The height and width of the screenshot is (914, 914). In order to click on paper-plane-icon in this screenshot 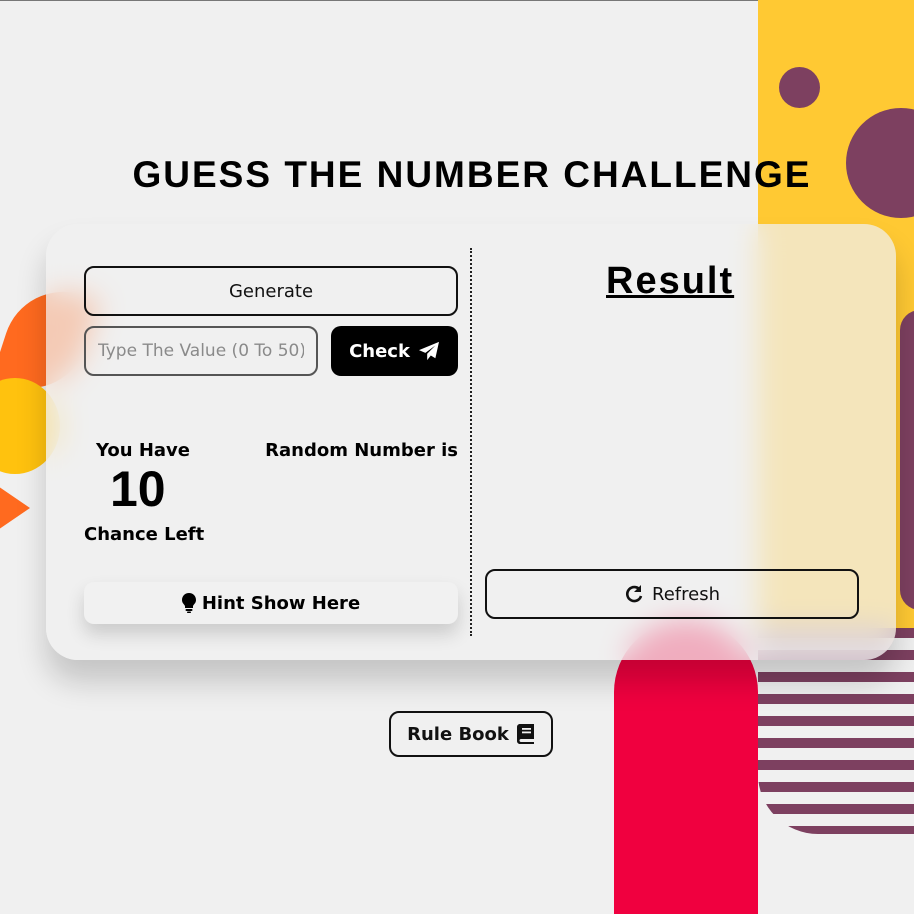, I will do `click(429, 351)`.